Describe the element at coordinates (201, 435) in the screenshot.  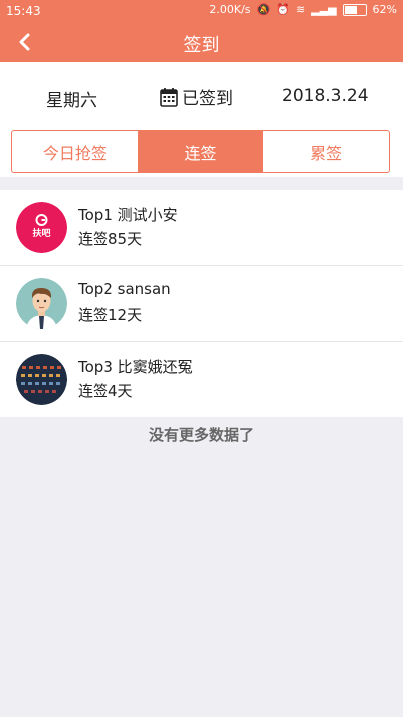
I see `no-more-data-label: 没有更多数据了` at that location.